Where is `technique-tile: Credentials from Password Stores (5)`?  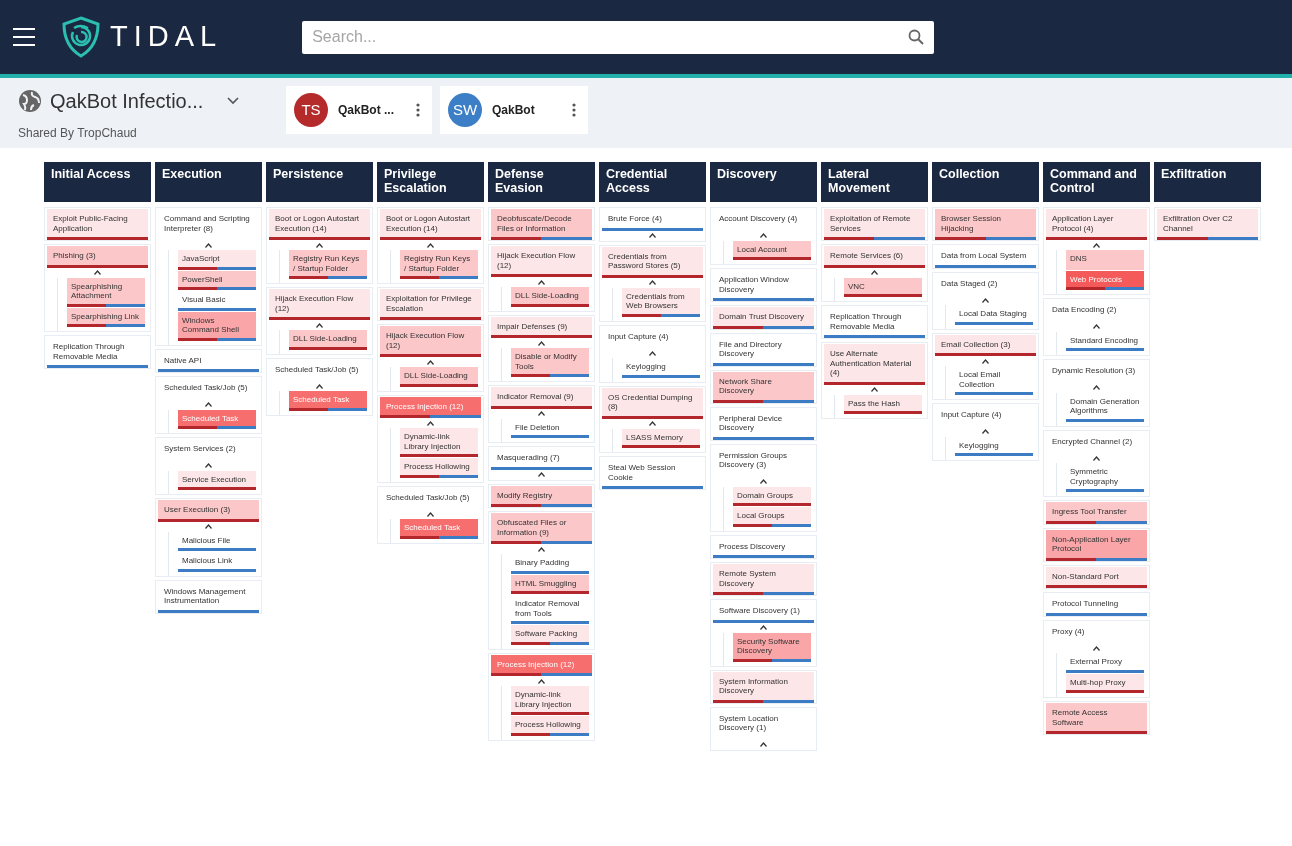
technique-tile: Credentials from Password Stores (5) is located at coordinates (652, 262).